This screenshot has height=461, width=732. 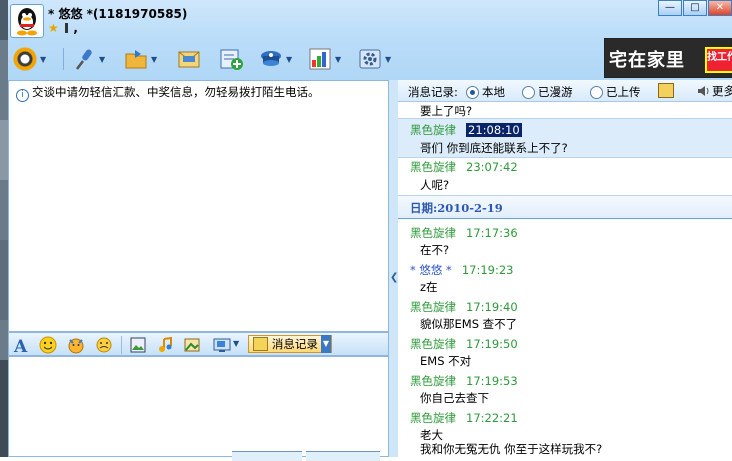 I want to click on message-header: 黑色旋律 17:19:40, so click(x=464, y=307).